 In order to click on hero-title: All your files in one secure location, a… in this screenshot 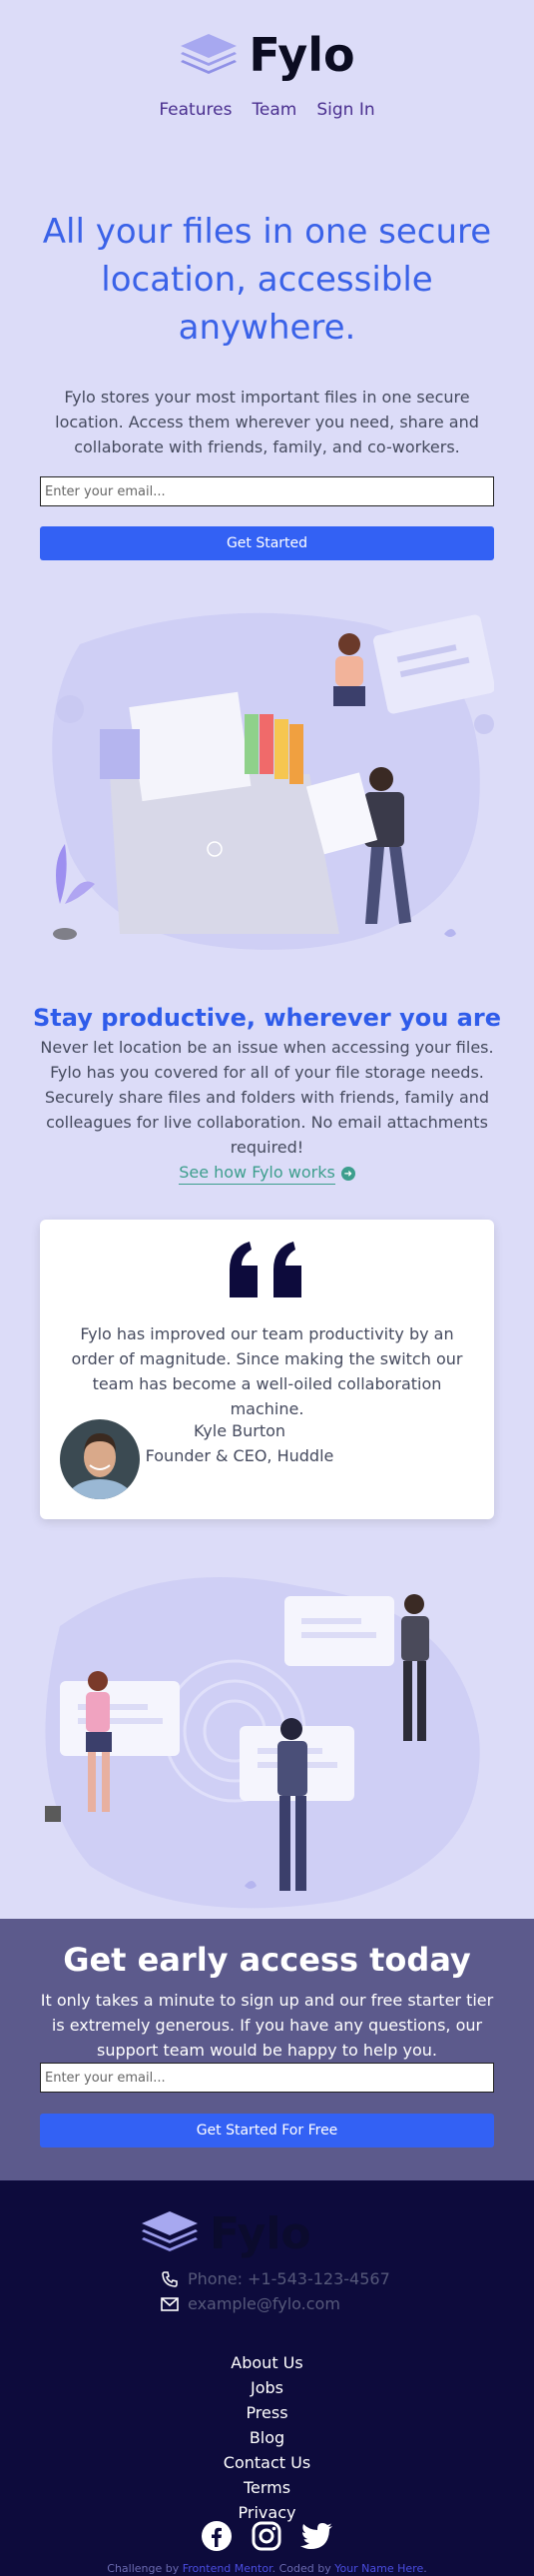, I will do `click(267, 280)`.